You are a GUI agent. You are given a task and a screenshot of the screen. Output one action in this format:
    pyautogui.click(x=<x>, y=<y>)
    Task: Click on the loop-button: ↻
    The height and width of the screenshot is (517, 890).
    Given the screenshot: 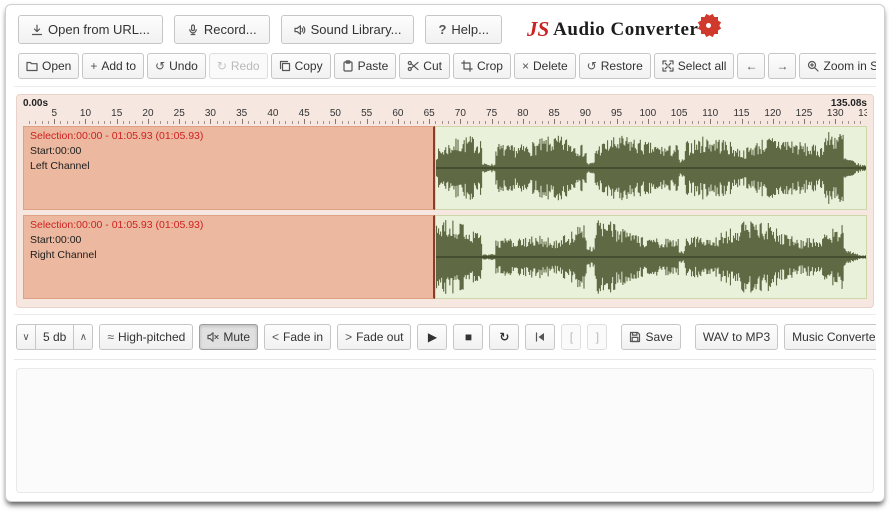 What is the action you would take?
    pyautogui.click(x=504, y=337)
    